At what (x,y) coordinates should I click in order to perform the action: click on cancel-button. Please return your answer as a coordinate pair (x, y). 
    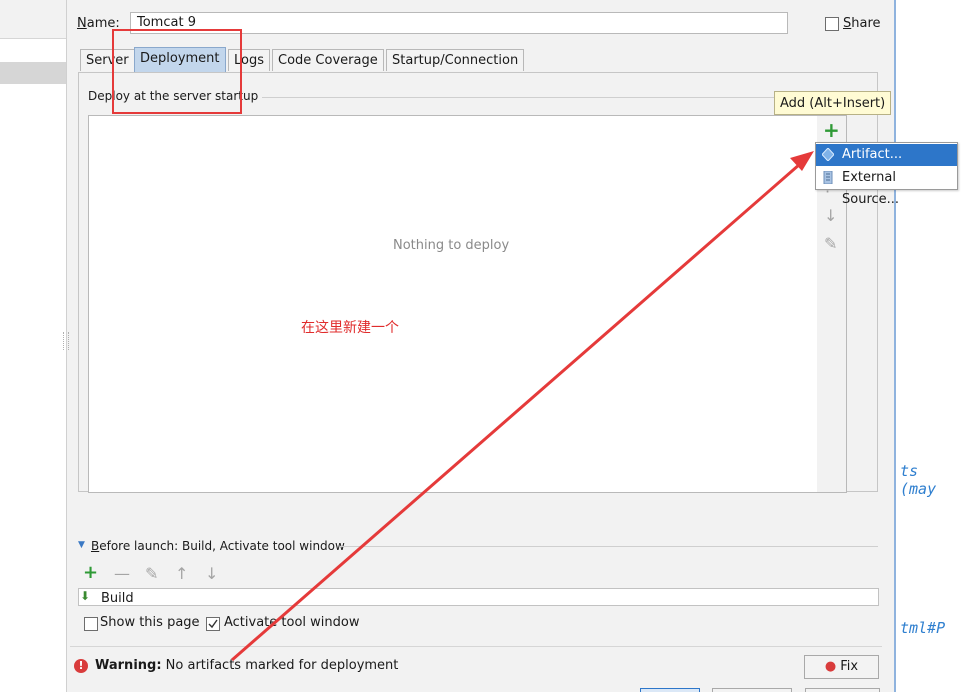
    Looking at the image, I should click on (752, 690).